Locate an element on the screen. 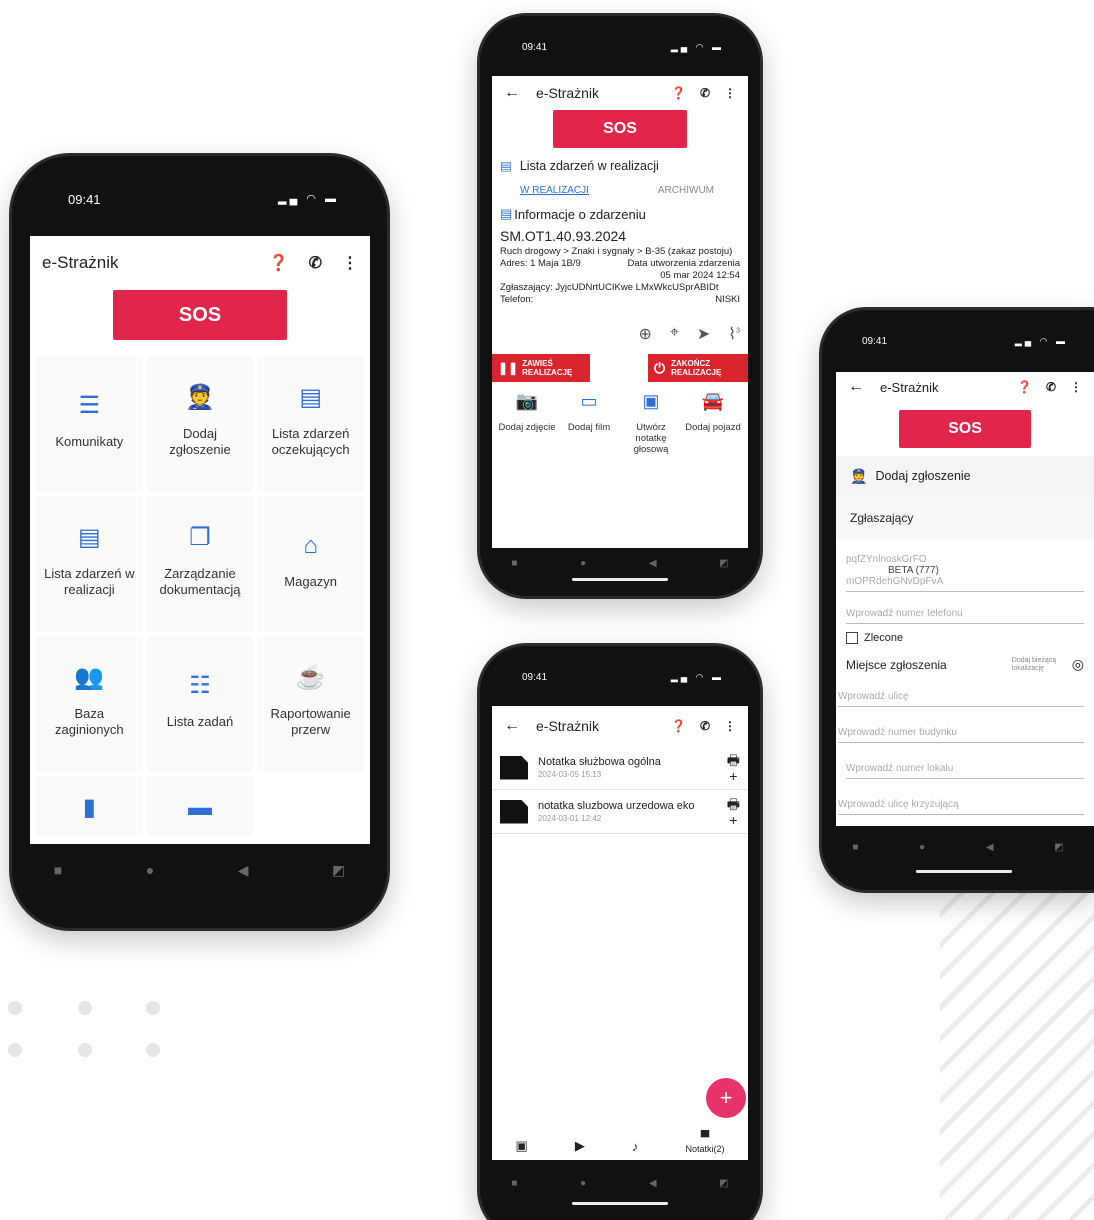  tile-label: Raportowanie przerw is located at coordinates (310, 721).